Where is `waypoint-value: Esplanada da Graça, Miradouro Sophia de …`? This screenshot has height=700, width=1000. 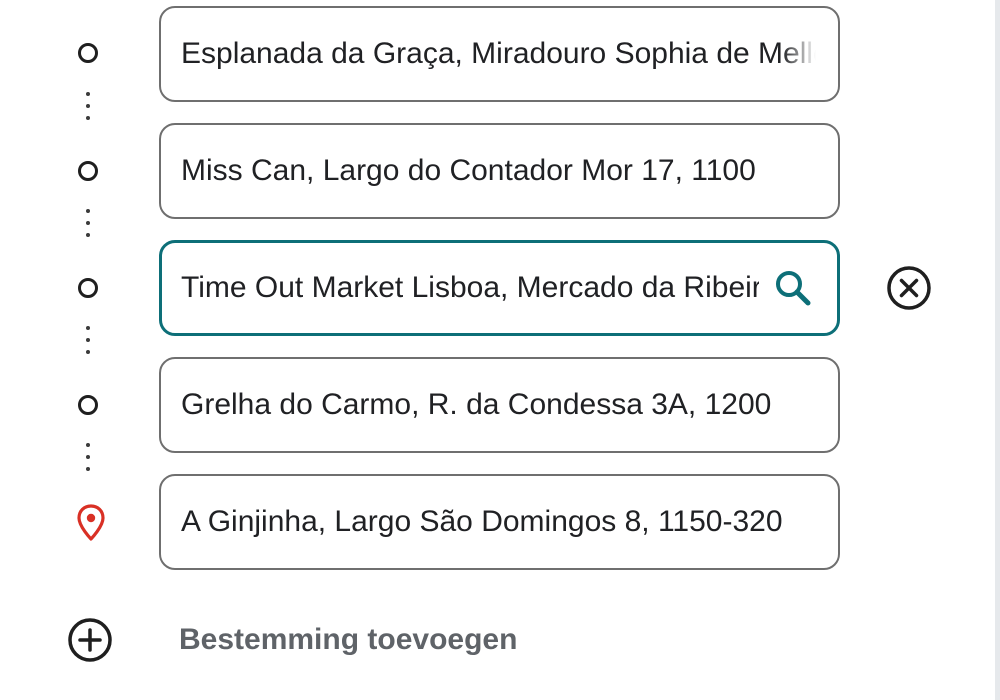
waypoint-value: Esplanada da Graça, Miradouro Sophia de … is located at coordinates (498, 53).